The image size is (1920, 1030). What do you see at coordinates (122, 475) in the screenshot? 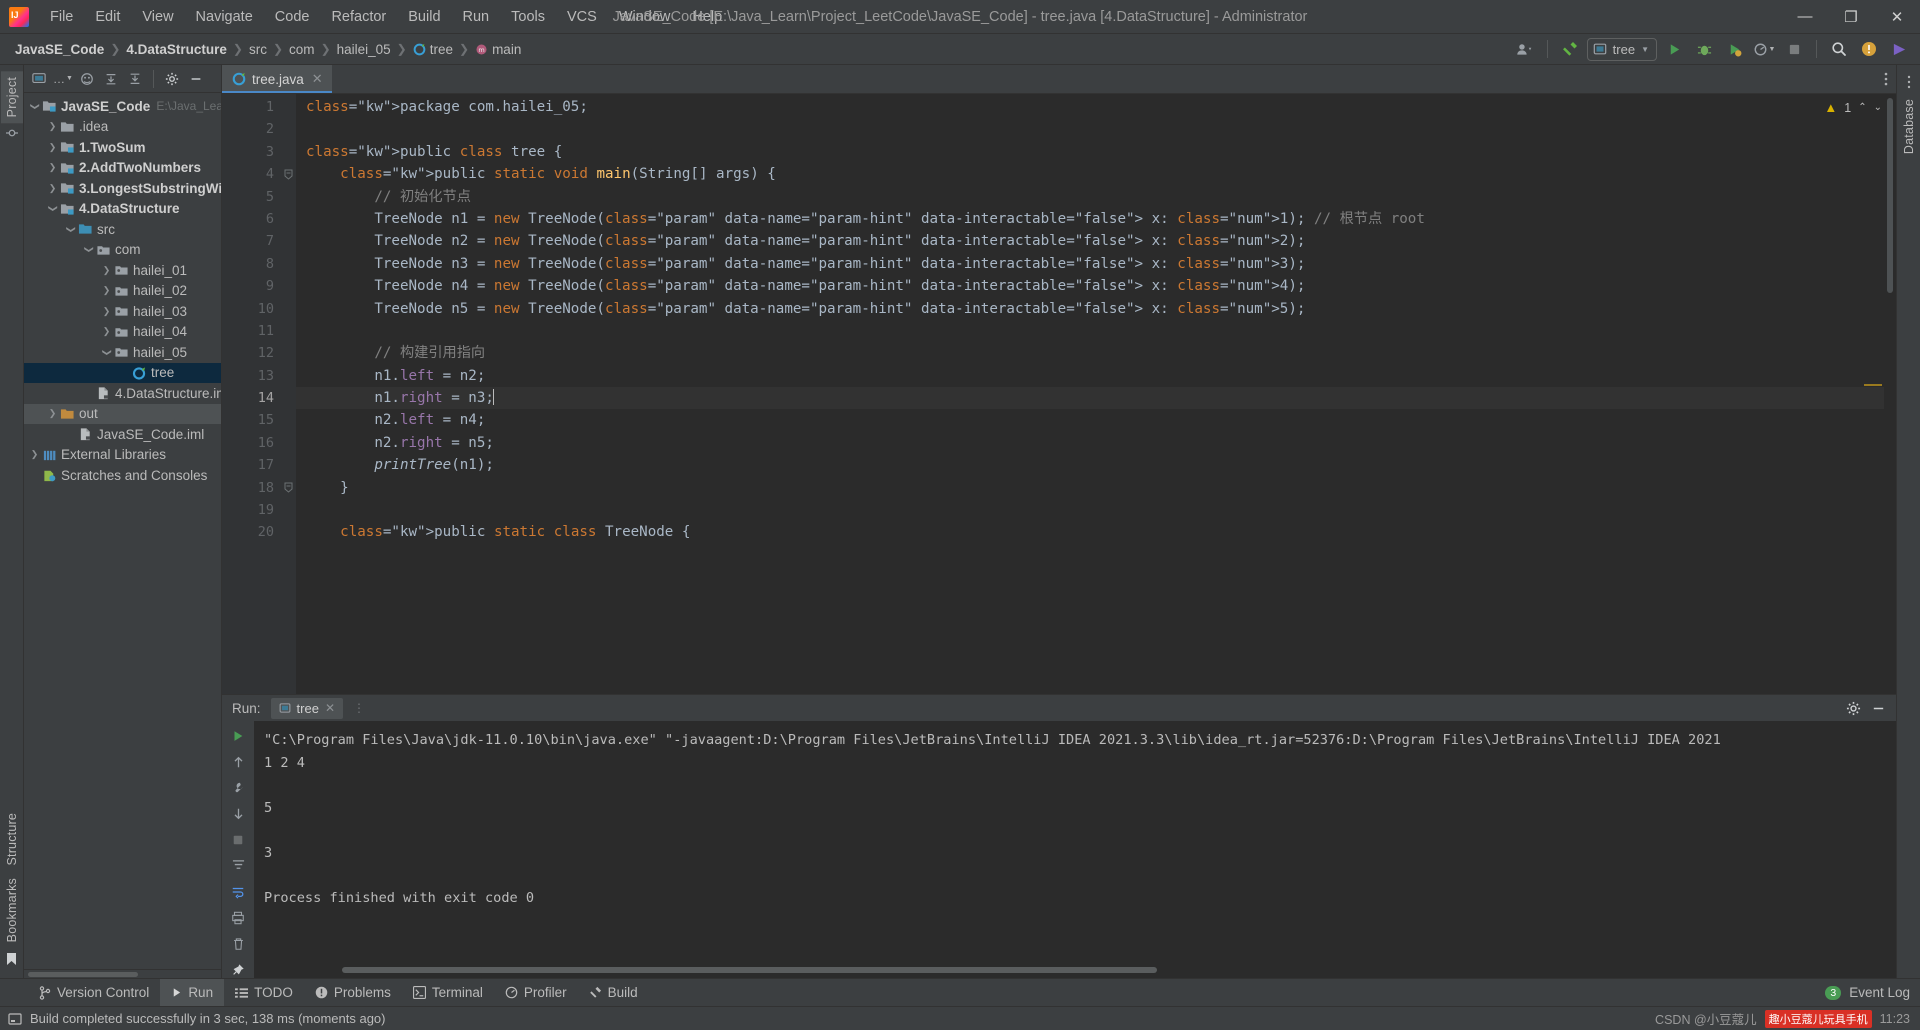
I see `tree-node-scratches-and-consoles: Scratches and Consoles` at bounding box center [122, 475].